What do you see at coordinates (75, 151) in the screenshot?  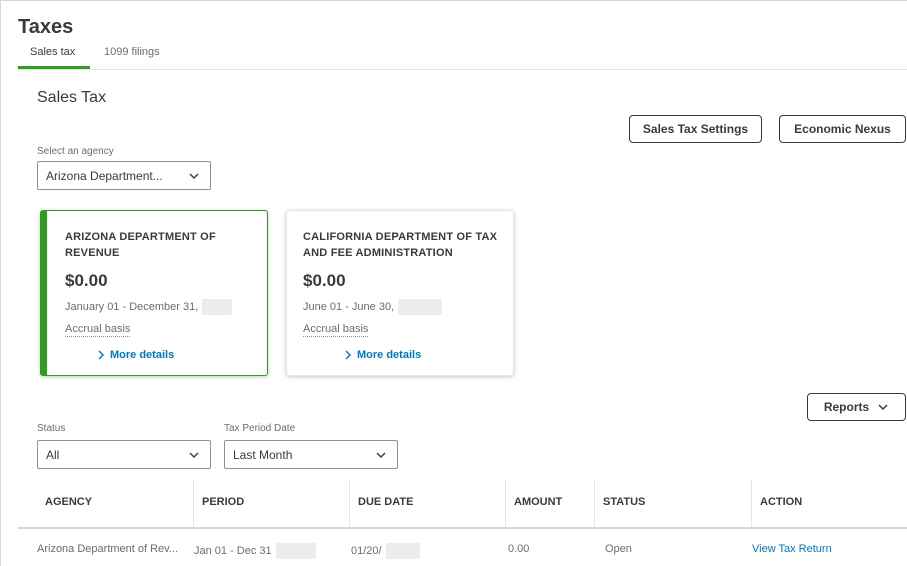 I see `agency-select-label: Select an agency` at bounding box center [75, 151].